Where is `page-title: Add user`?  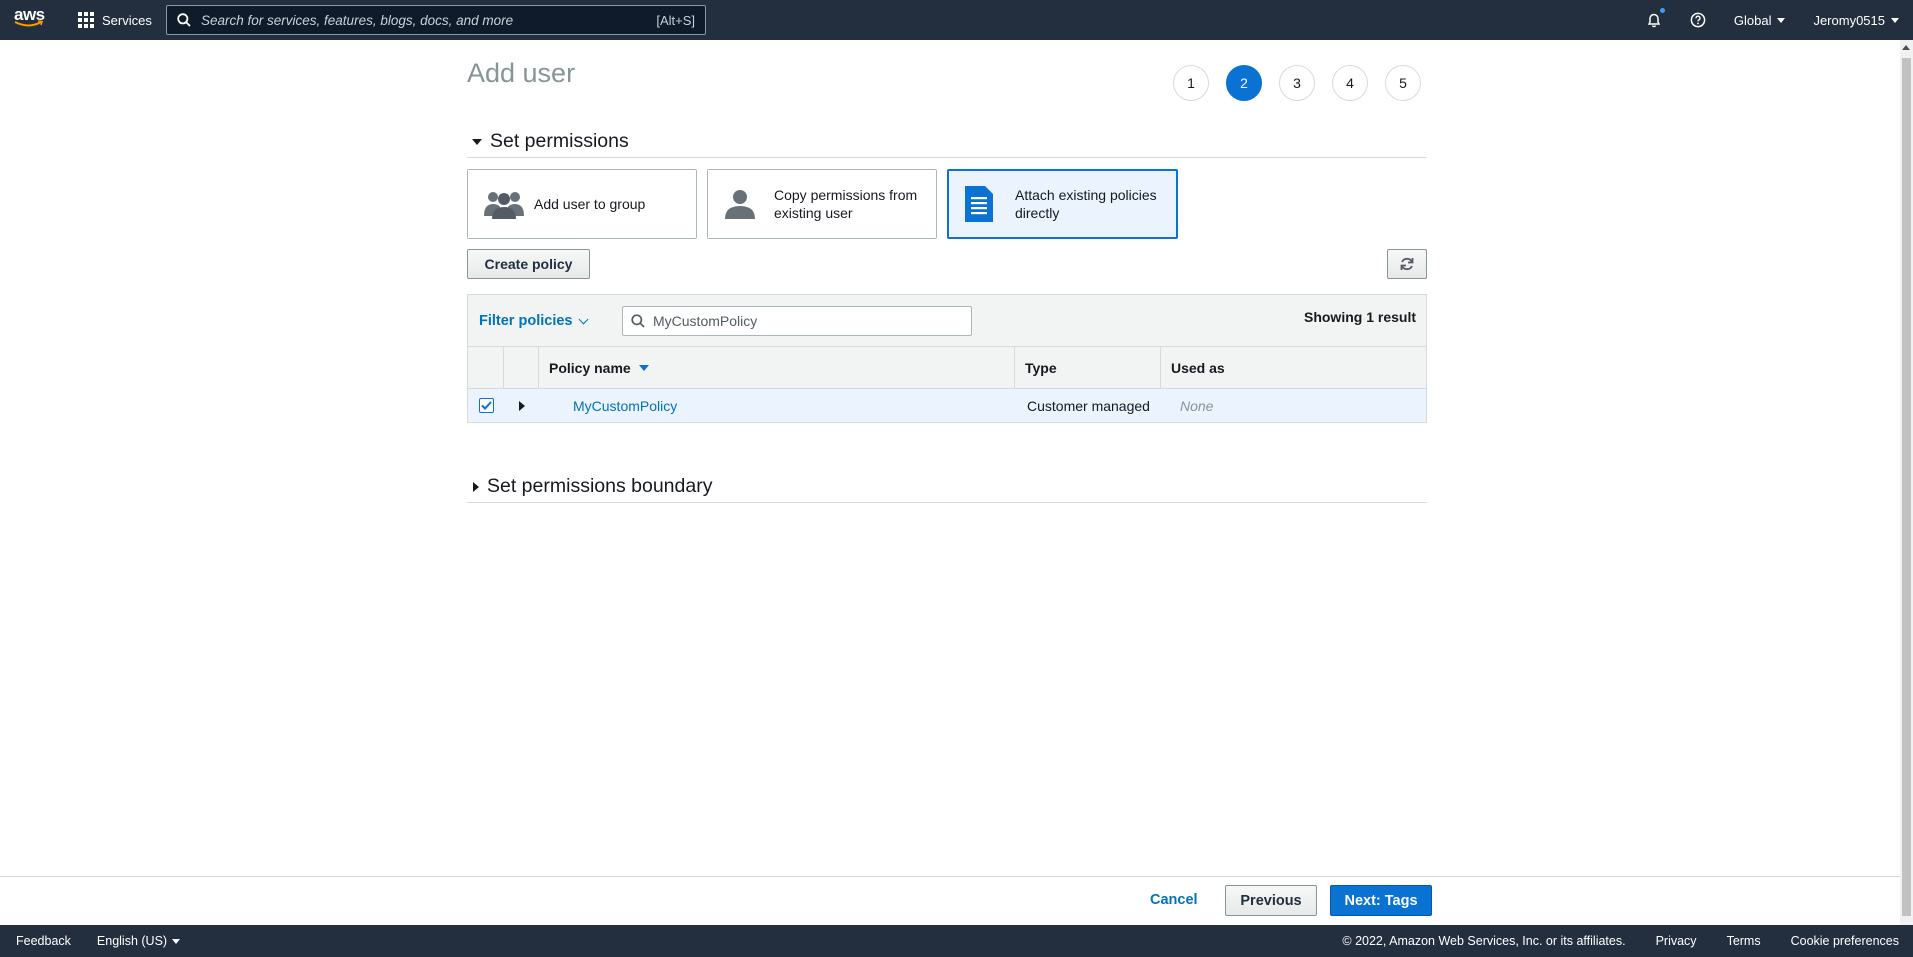
page-title: Add user is located at coordinates (521, 73).